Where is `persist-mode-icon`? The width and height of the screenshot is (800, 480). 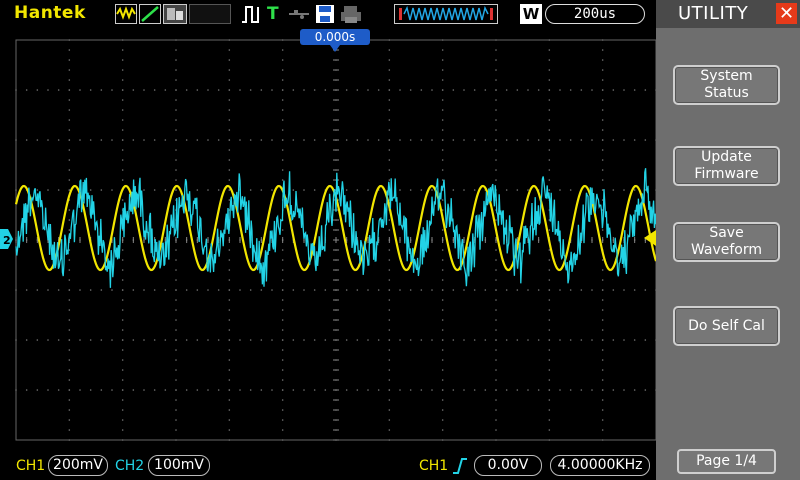 persist-mode-icon is located at coordinates (175, 14).